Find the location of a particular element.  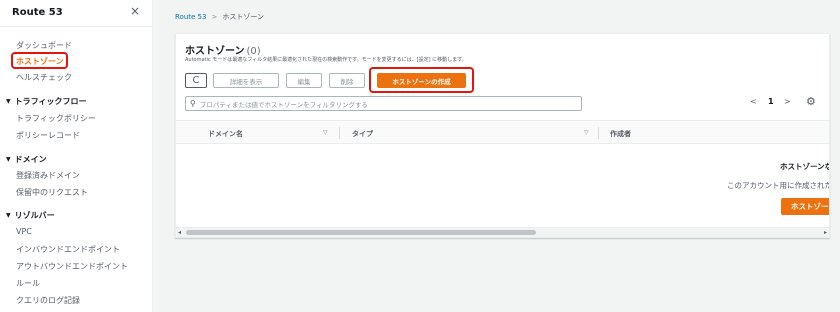

sidebar-item-outbound-endpoints: アウトバウンドエンドポイント is located at coordinates (72, 266).